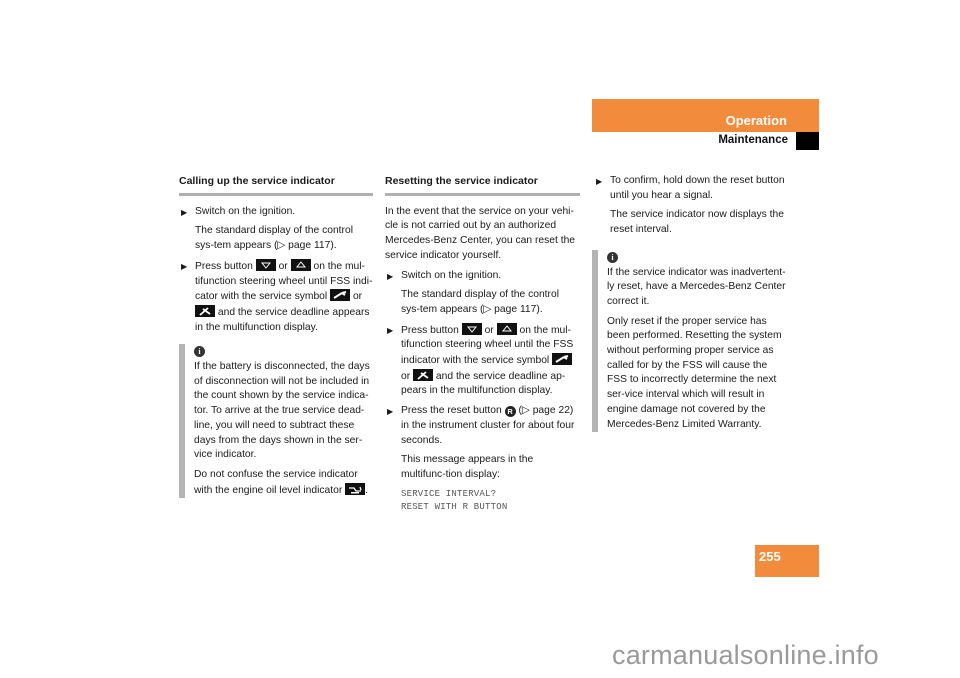  I want to click on watermark: carmanualsonline.info, so click(745, 655).